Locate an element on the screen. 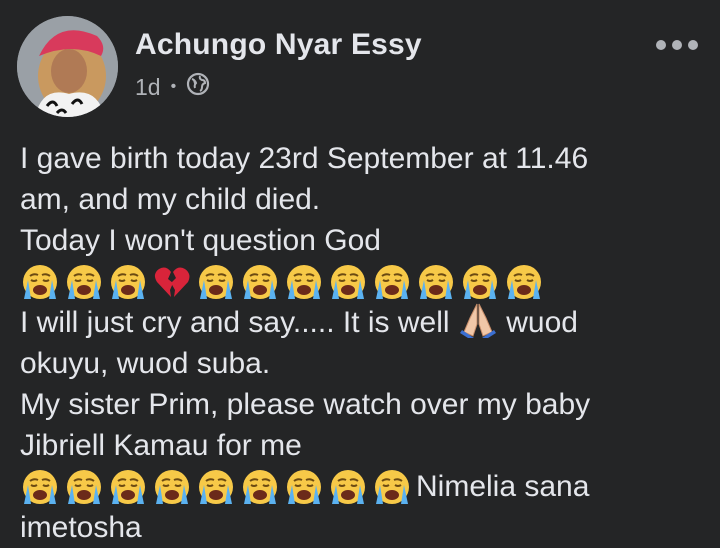 The image size is (720, 548). emoji-row is located at coordinates (365, 281).